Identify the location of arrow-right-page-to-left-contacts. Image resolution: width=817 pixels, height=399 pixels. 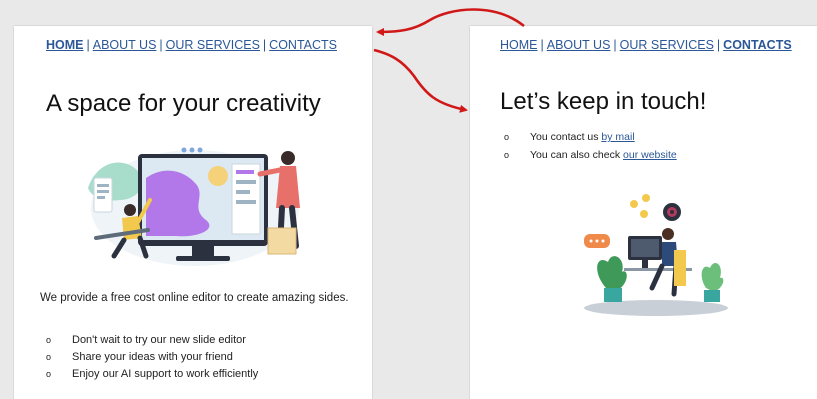
(450, 22).